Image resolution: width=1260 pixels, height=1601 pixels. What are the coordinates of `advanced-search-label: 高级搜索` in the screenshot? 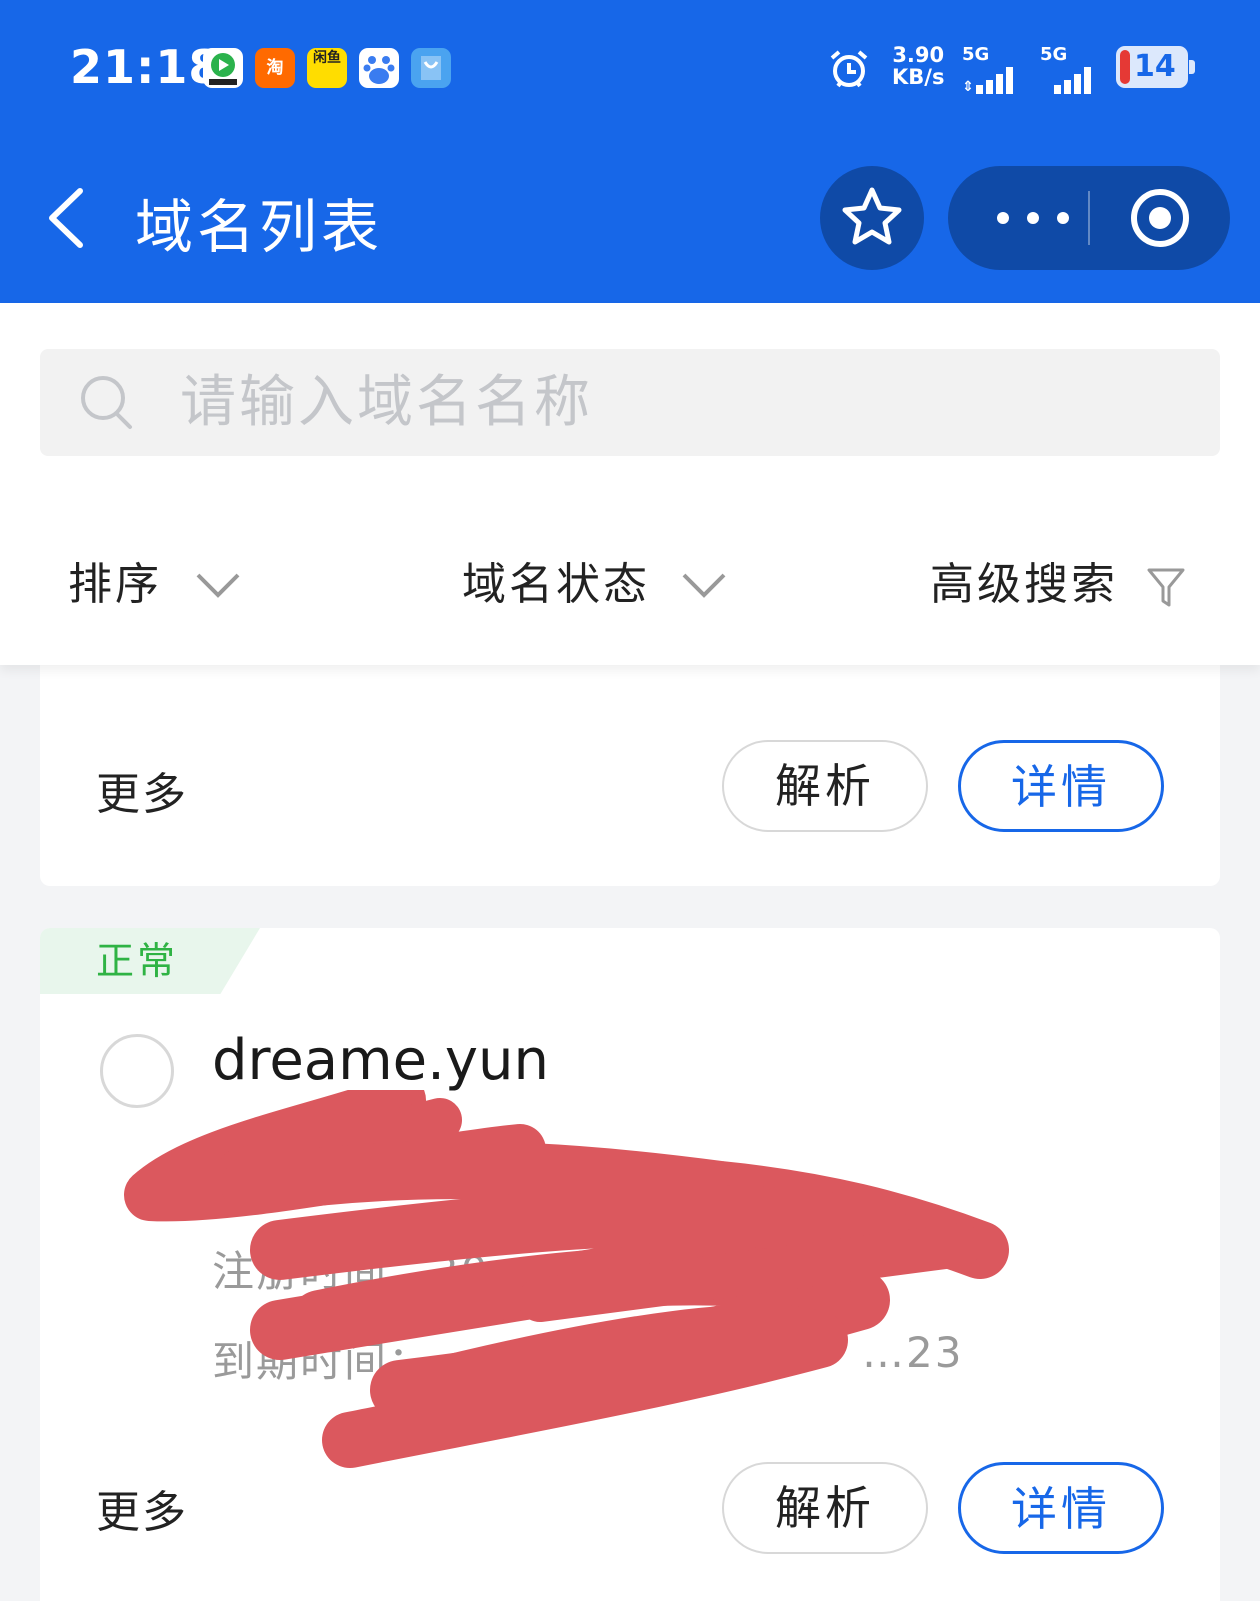 It's located at (1024, 584).